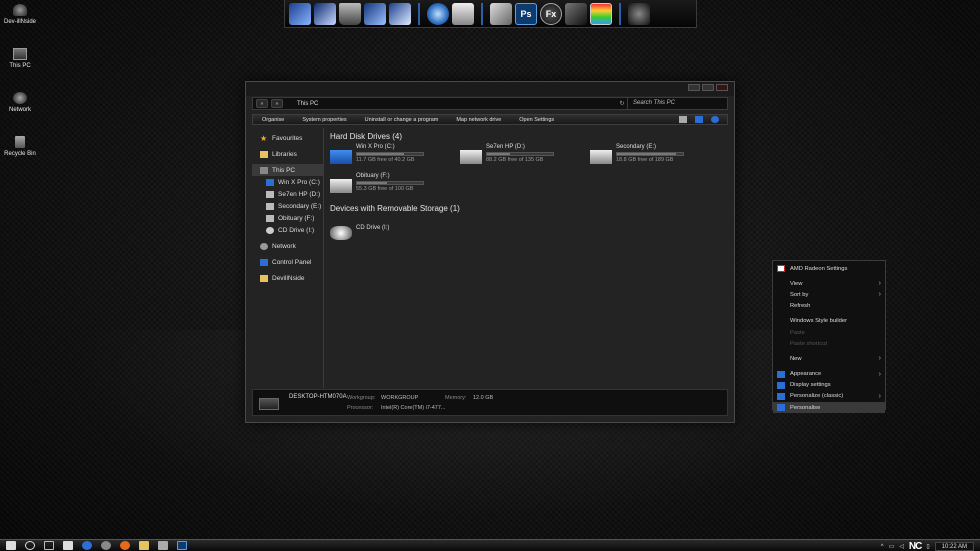 The height and width of the screenshot is (551, 980). What do you see at coordinates (525, 158) in the screenshot?
I see `drive-item-d: Se7en HP (D:) 88.2 GB free of 135 GB` at bounding box center [525, 158].